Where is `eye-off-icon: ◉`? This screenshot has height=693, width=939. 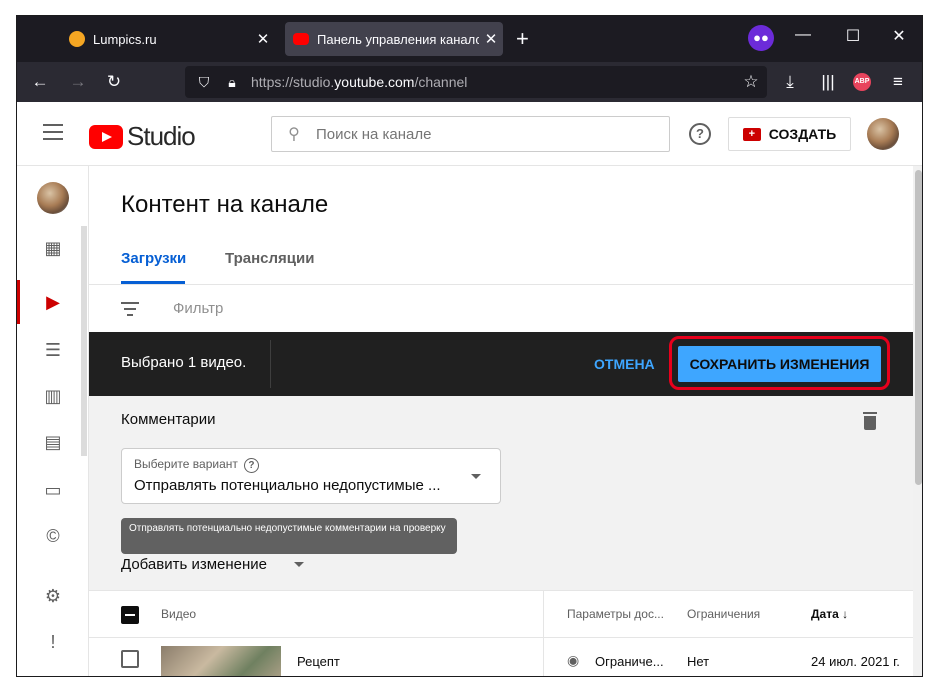 eye-off-icon: ◉ is located at coordinates (573, 660).